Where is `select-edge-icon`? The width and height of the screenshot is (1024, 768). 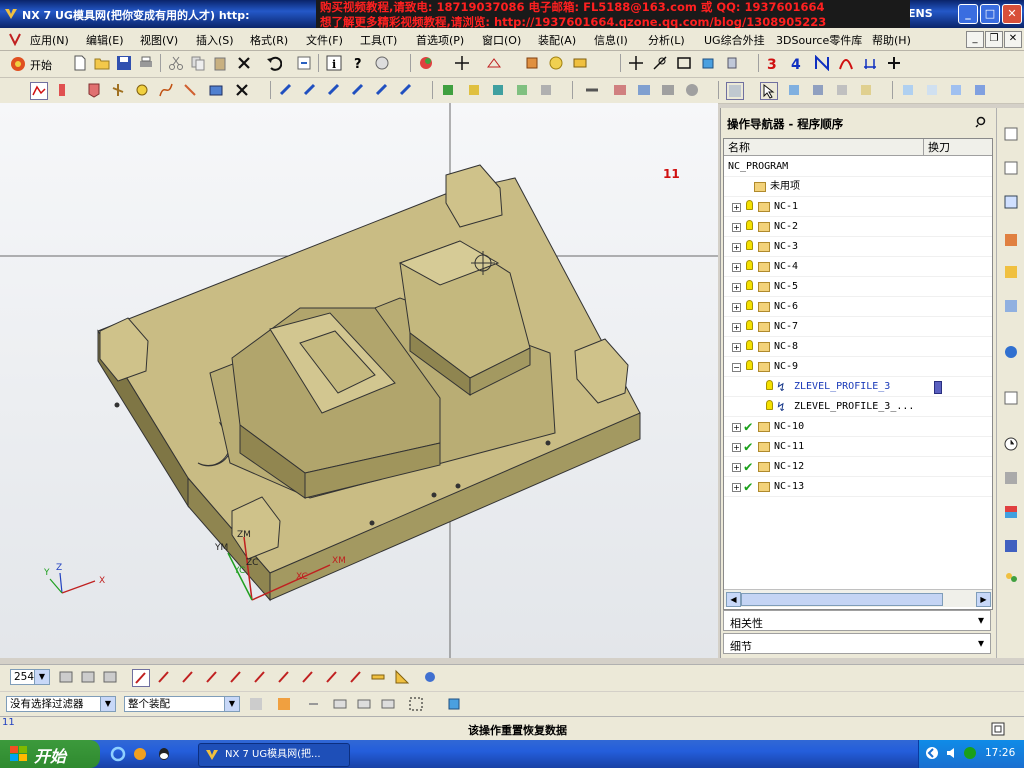
select-edge-icon is located at coordinates (388, 704).